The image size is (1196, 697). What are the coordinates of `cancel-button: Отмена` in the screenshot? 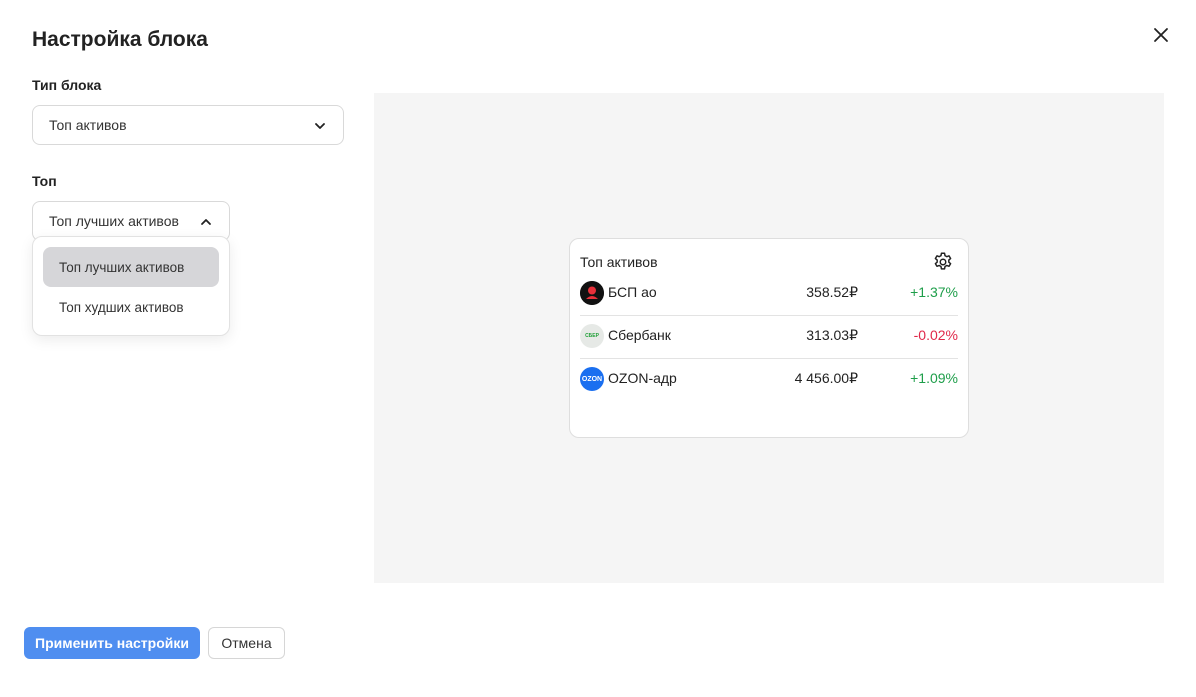 It's located at (246, 643).